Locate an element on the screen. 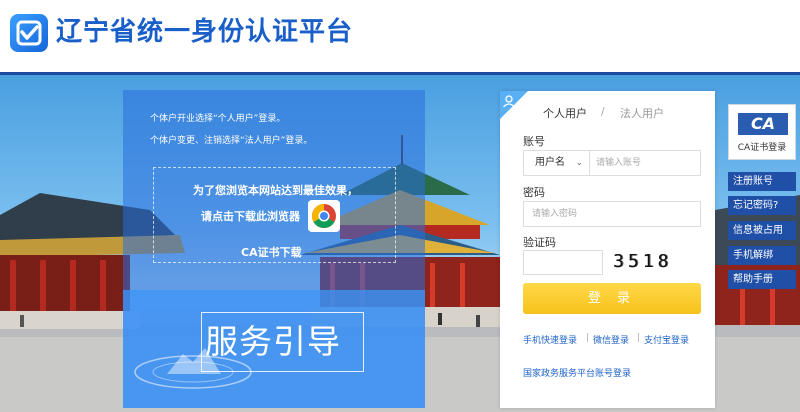 The width and height of the screenshot is (800, 412). platform-logo-icon is located at coordinates (29, 33).